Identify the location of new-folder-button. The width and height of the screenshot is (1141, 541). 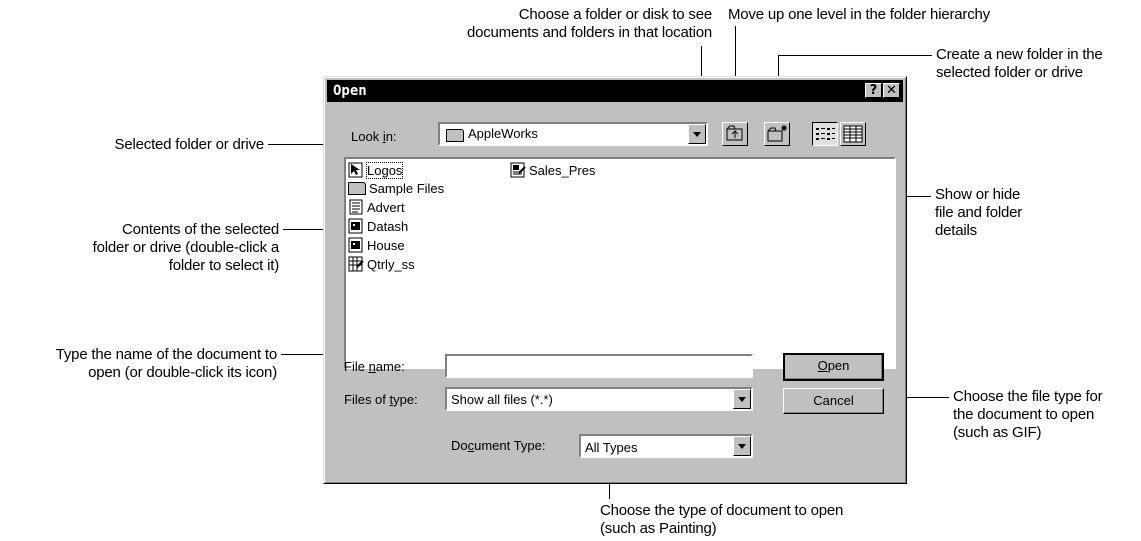
(777, 134).